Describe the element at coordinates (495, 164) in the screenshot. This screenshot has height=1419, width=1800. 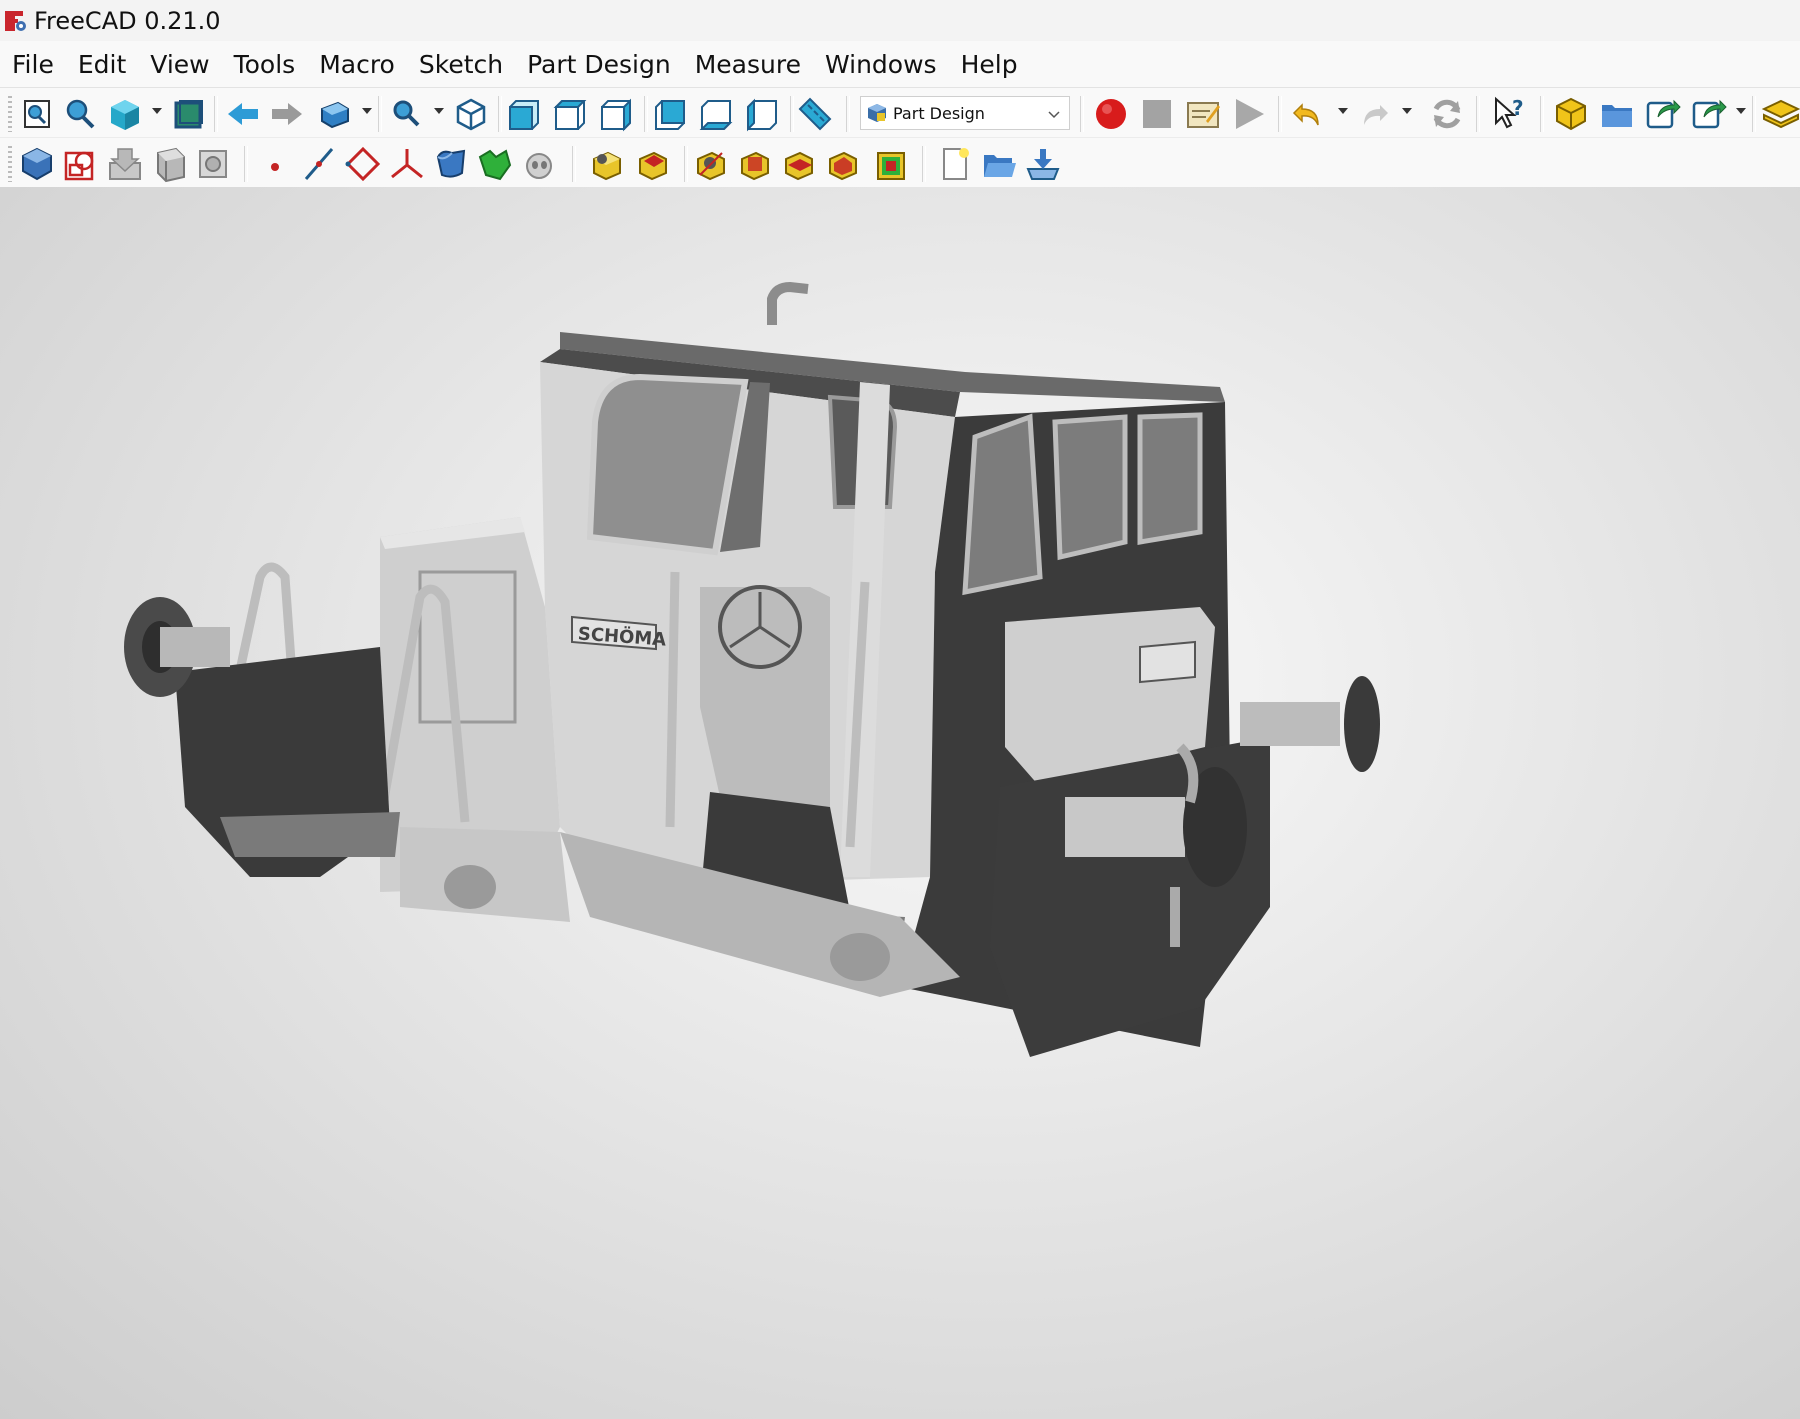
I see `clone-icon` at that location.